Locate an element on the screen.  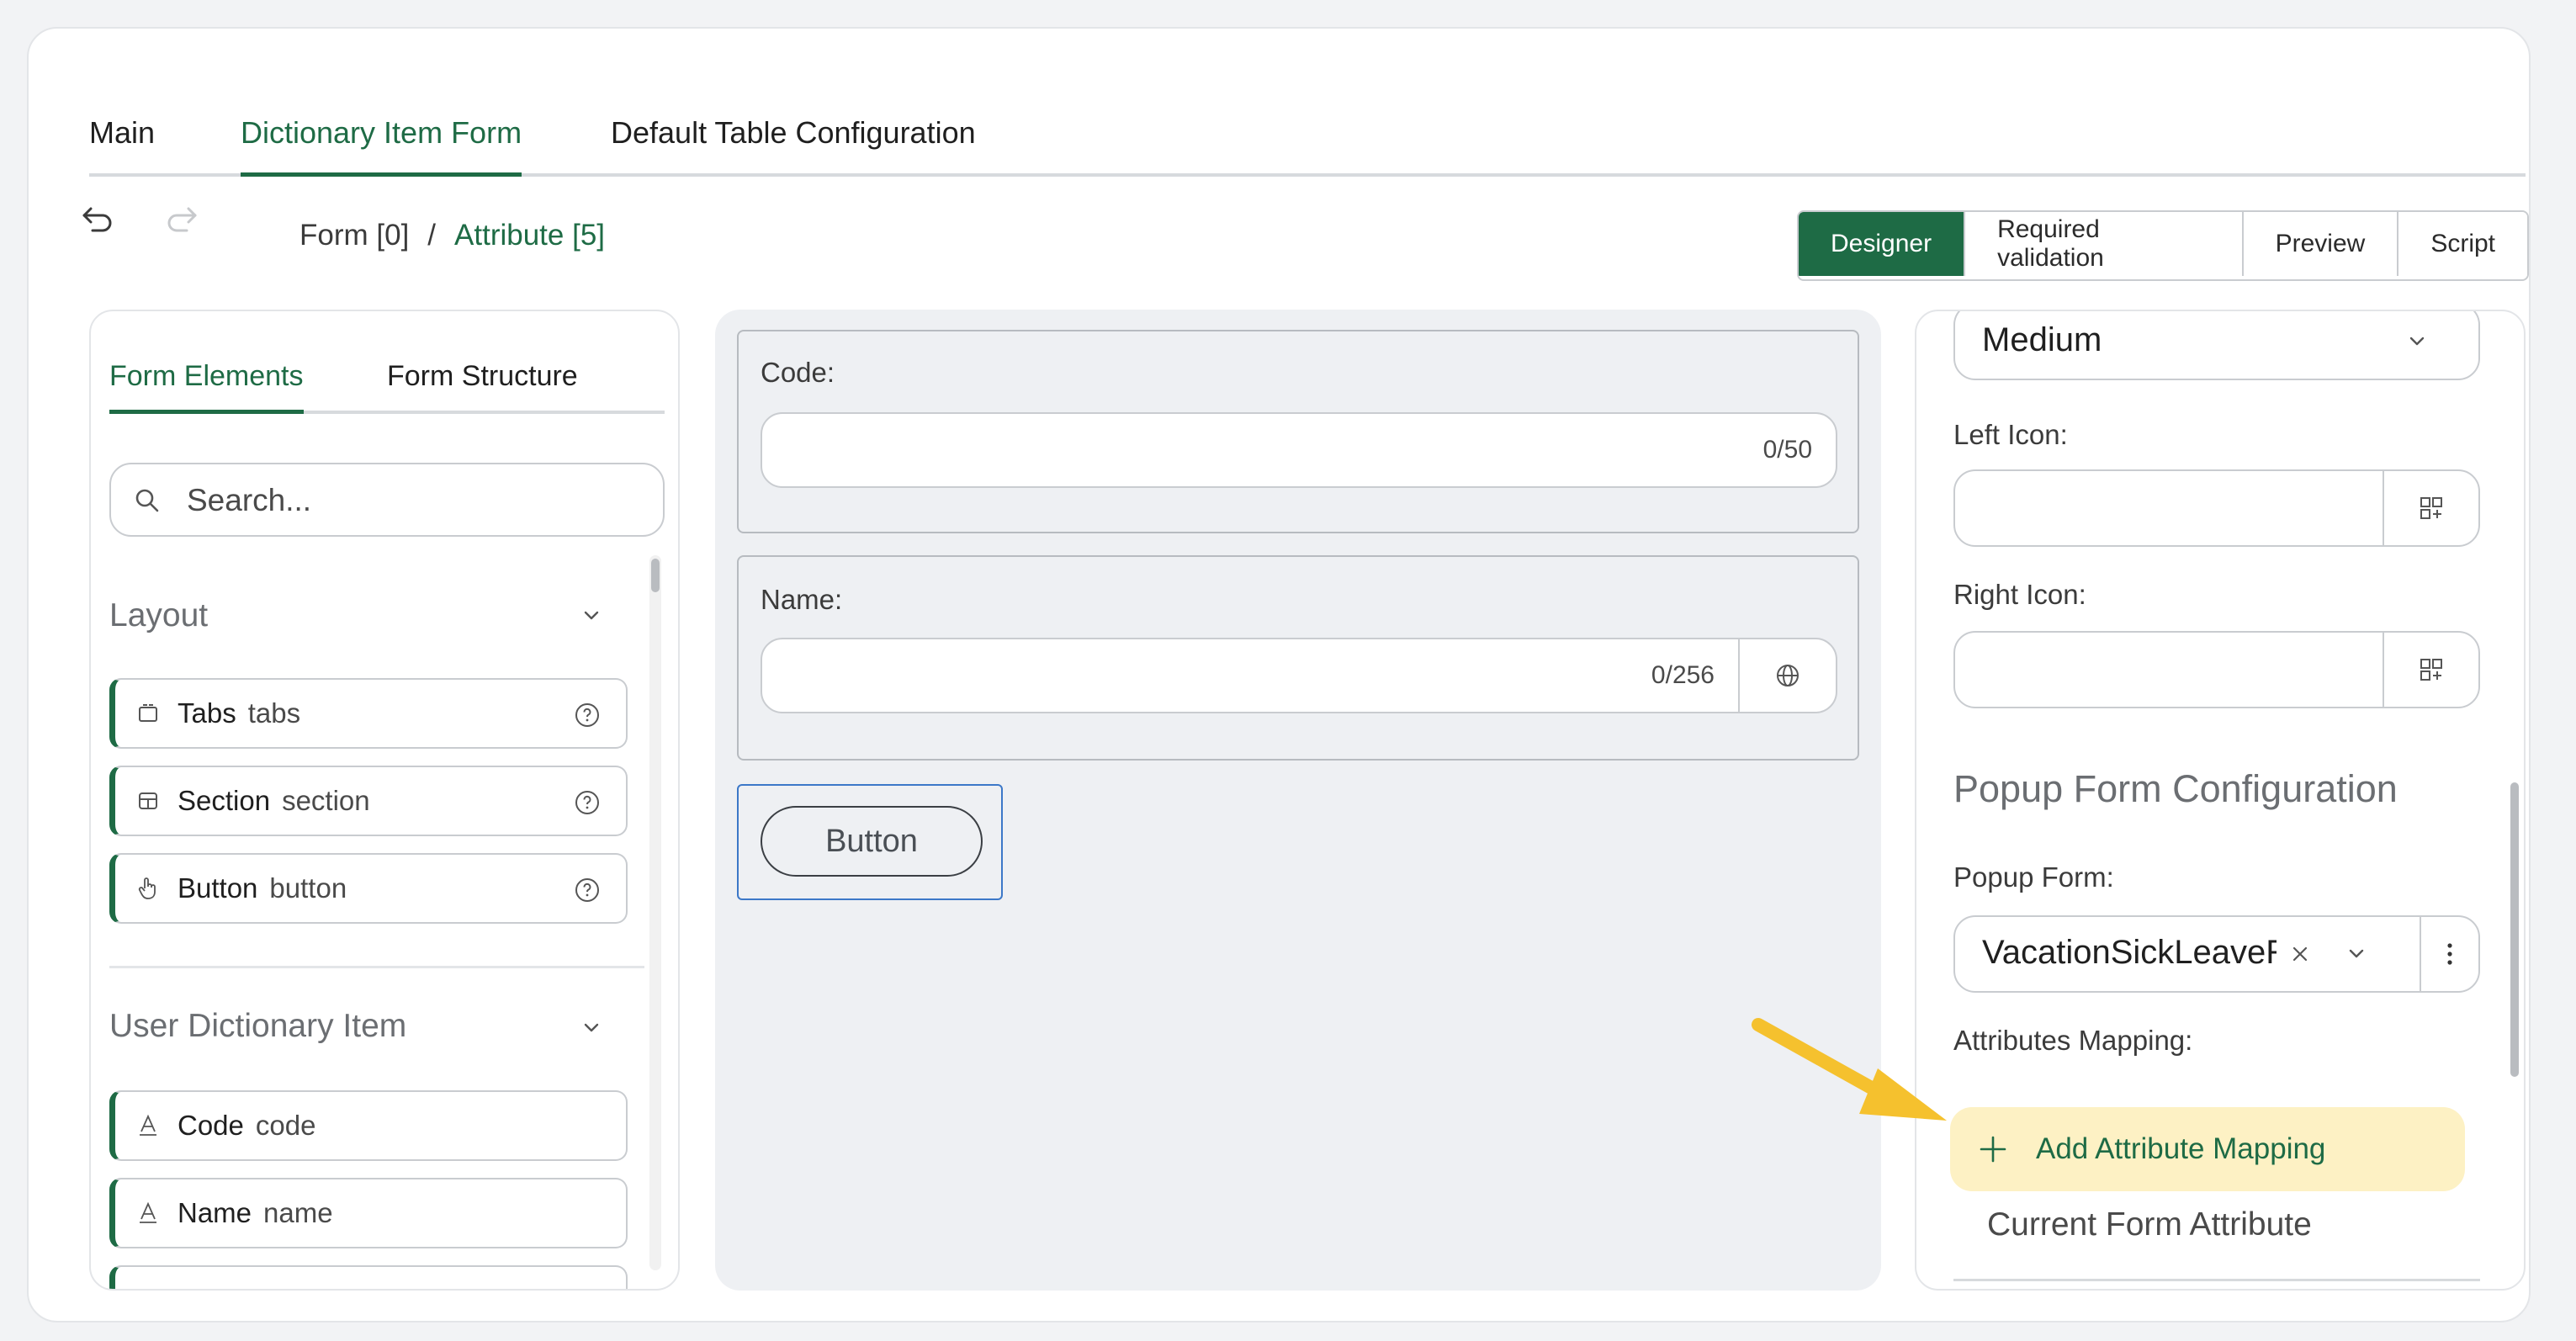
section-icon is located at coordinates (149, 801).